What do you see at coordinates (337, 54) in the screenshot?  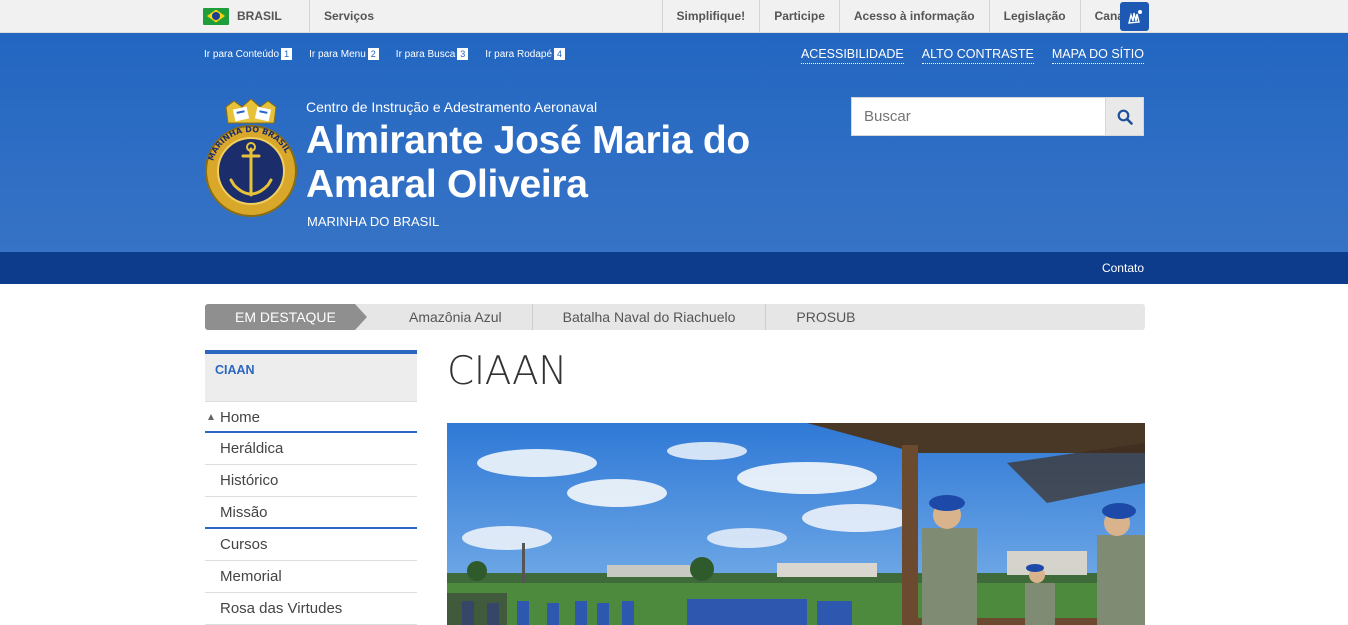 I see `skip-label: Ir para Menu` at bounding box center [337, 54].